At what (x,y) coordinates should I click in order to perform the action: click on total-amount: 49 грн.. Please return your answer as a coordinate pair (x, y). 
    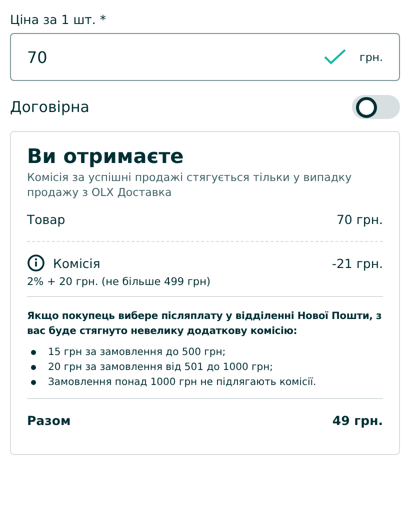
    Looking at the image, I should click on (357, 420).